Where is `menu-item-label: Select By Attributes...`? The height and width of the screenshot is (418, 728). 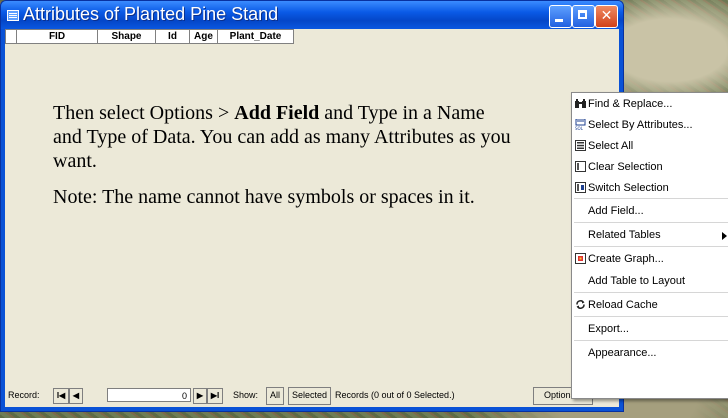
menu-item-label: Select By Attributes... is located at coordinates (640, 125).